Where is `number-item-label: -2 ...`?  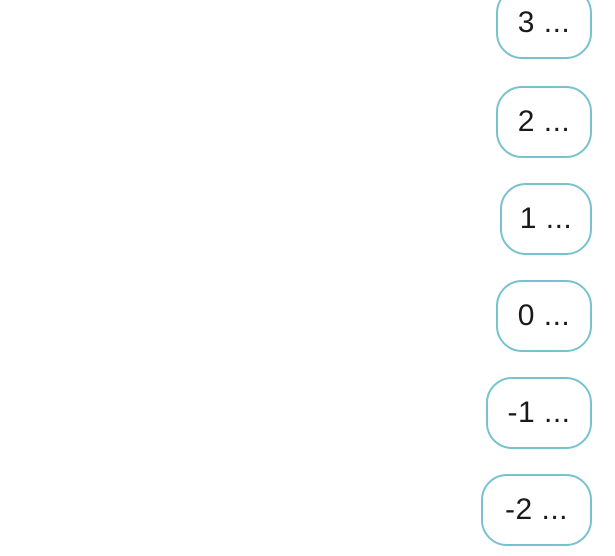
number-item-label: -2 ... is located at coordinates (536, 509).